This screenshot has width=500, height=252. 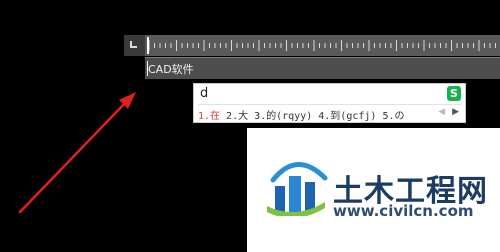 I want to click on annotation-arrow, so click(x=77, y=153).